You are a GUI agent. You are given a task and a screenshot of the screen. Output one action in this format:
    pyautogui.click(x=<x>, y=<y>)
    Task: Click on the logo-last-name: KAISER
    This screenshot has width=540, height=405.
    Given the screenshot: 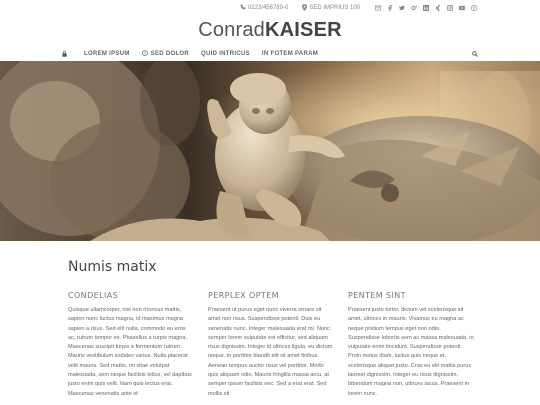 What is the action you would take?
    pyautogui.click(x=303, y=30)
    